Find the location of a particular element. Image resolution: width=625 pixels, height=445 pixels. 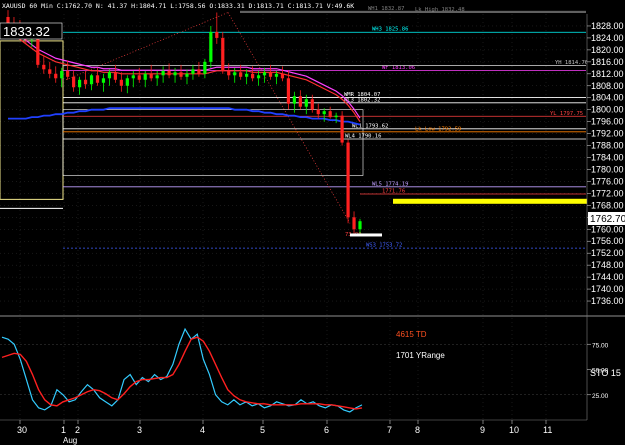

level-label: WL5 1774.19 is located at coordinates (390, 184).